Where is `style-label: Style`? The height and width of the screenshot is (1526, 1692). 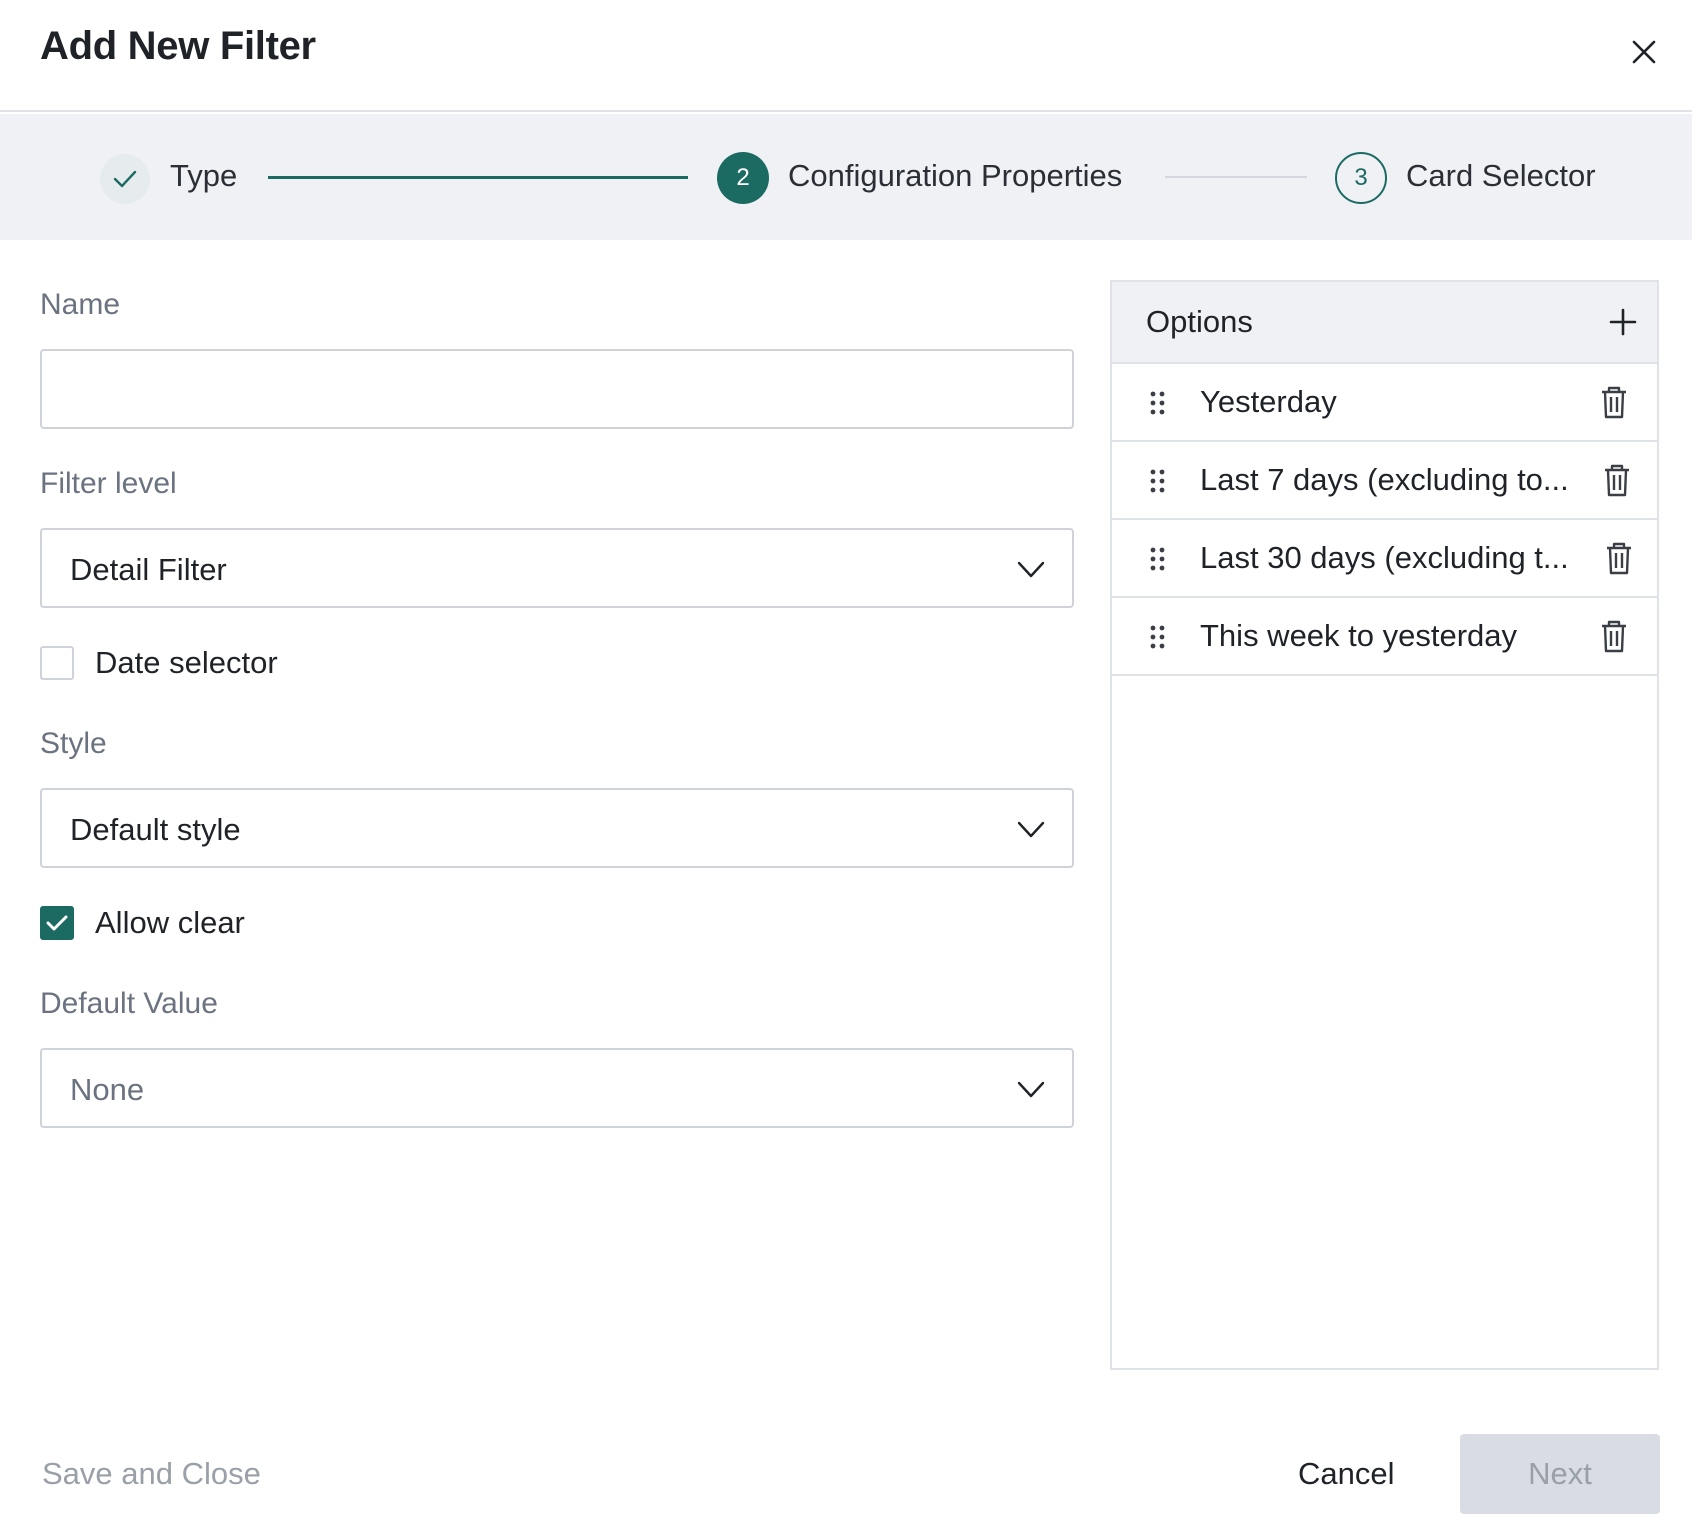 style-label: Style is located at coordinates (73, 743).